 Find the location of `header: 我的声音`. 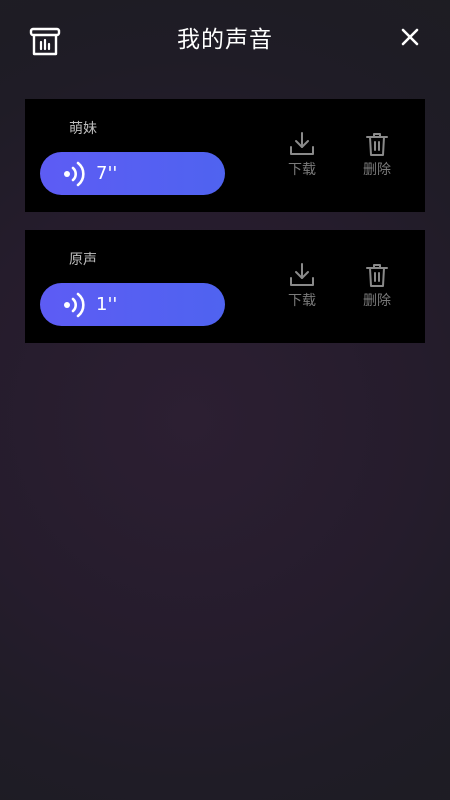

header: 我的声音 is located at coordinates (225, 40).